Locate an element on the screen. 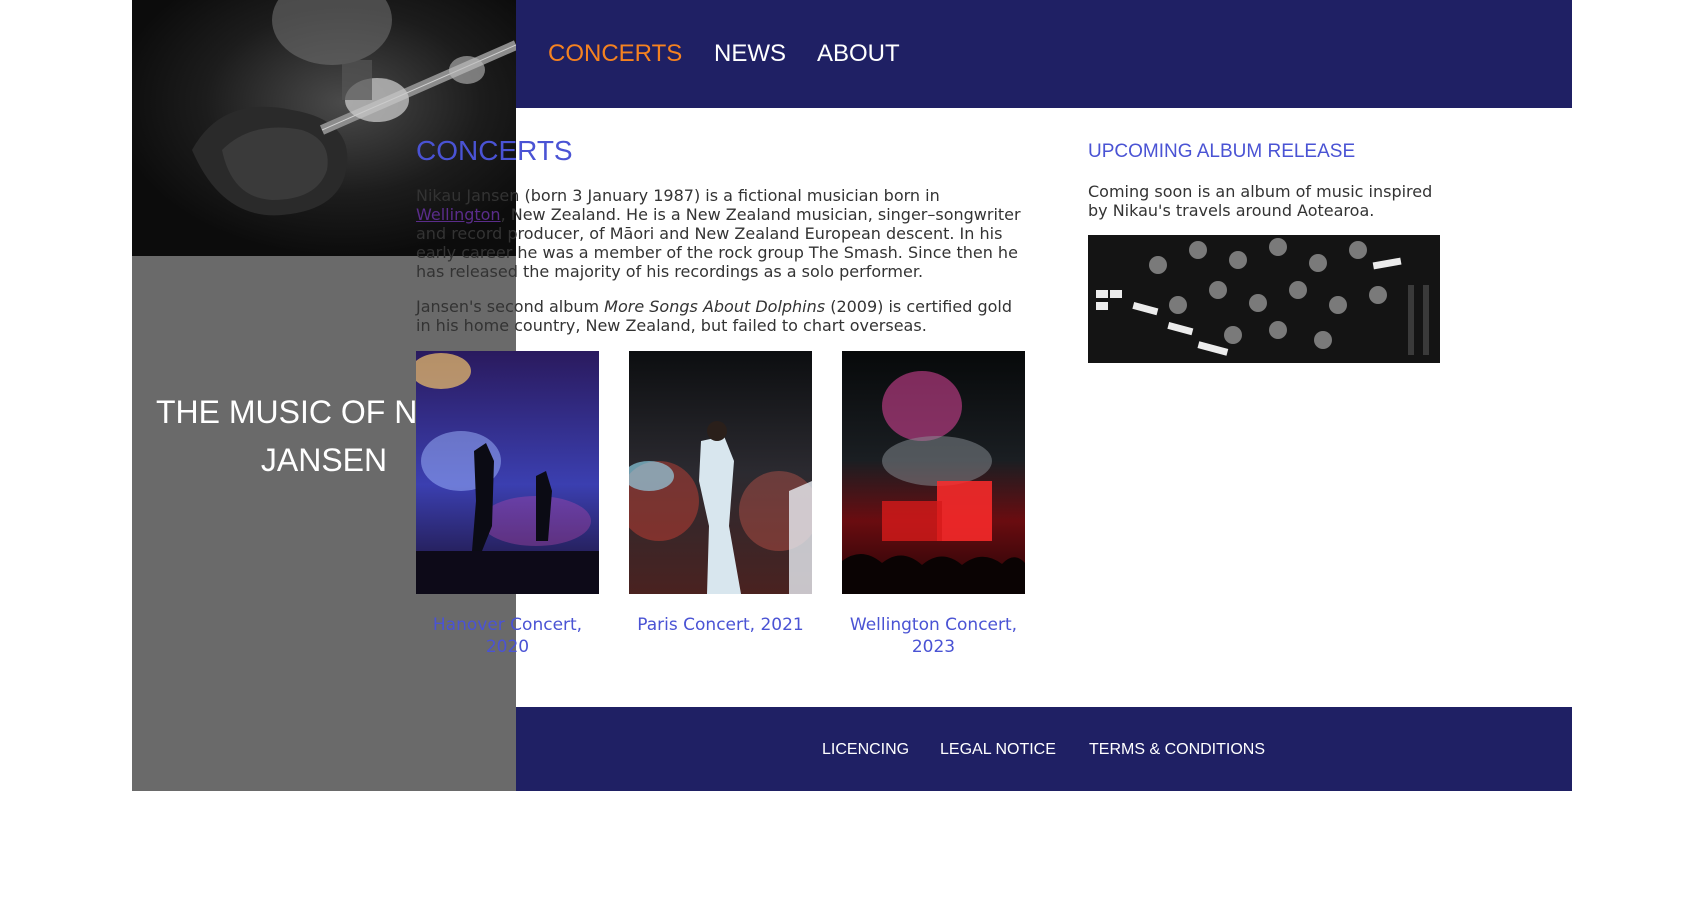  footer-legal-notice-link: LEGAL NOTICE is located at coordinates (998, 749).